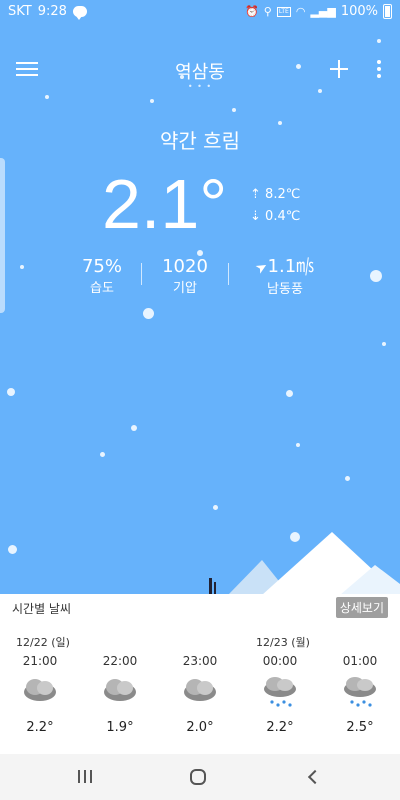  I want to click on hour-temperature: 1.9°, so click(120, 727).